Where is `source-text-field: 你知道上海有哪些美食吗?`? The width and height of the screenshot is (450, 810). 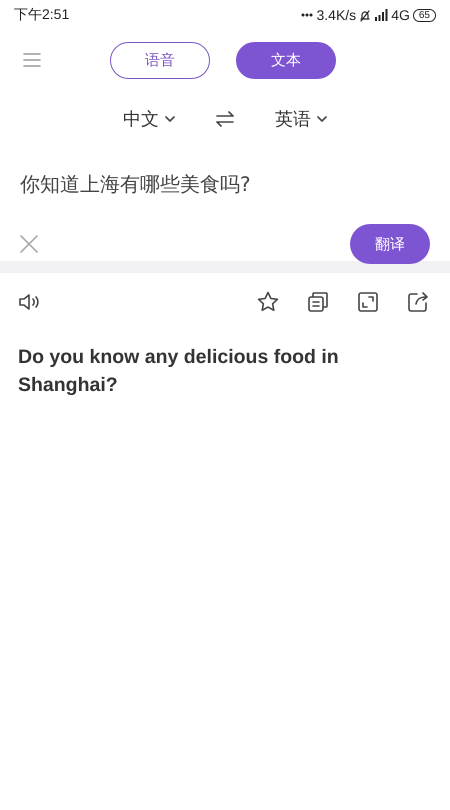 source-text-field: 你知道上海有哪些美食吗? is located at coordinates (225, 184).